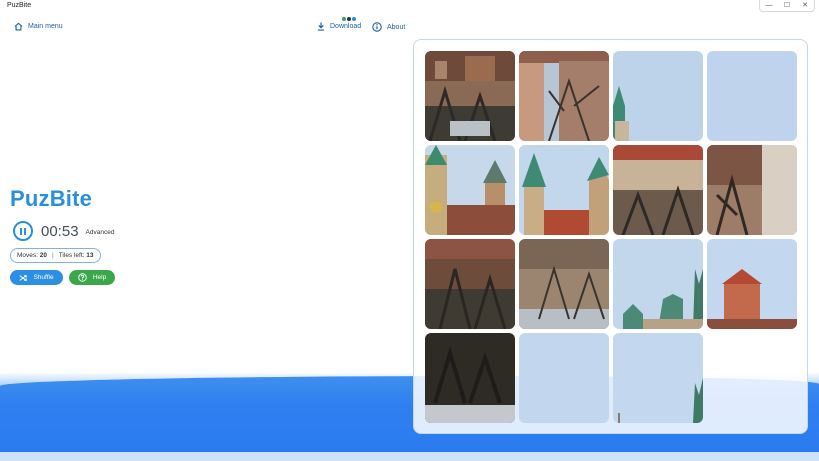 This screenshot has height=461, width=819. I want to click on title-bar: PuzBite — ☐ ✕, so click(409, 7).